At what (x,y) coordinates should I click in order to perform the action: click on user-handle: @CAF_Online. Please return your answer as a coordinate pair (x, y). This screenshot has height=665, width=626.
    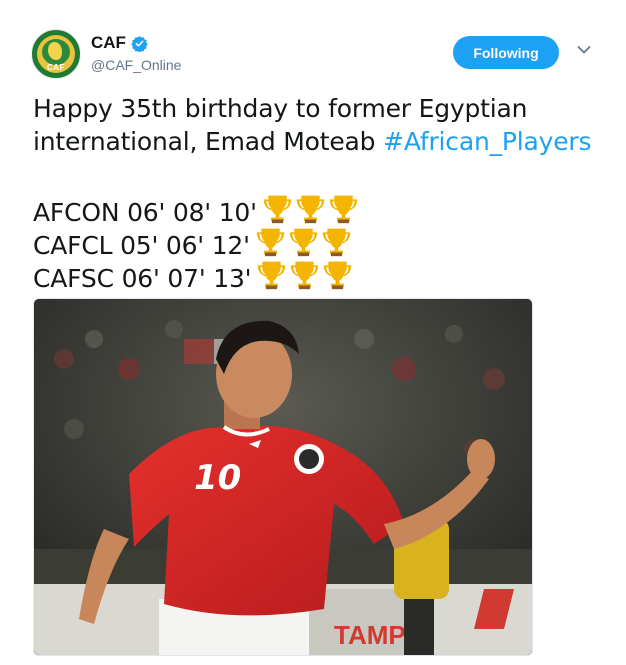
    Looking at the image, I should click on (136, 65).